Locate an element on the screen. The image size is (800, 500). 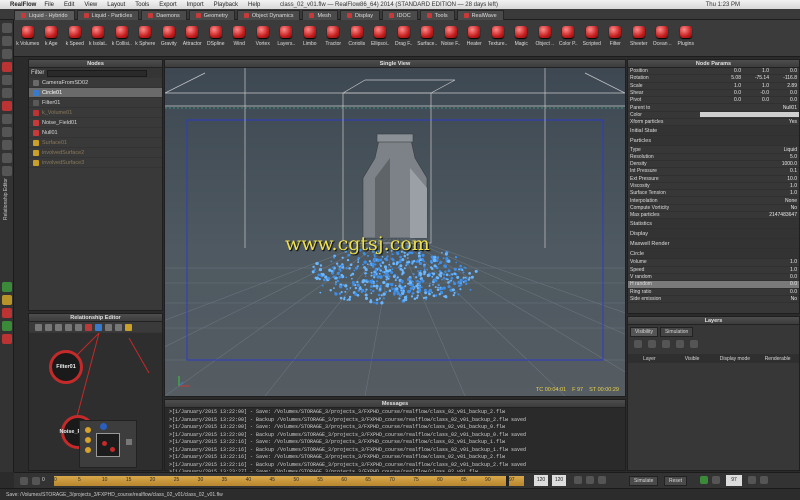
record-tool-icon is located at coordinates (7, 313).